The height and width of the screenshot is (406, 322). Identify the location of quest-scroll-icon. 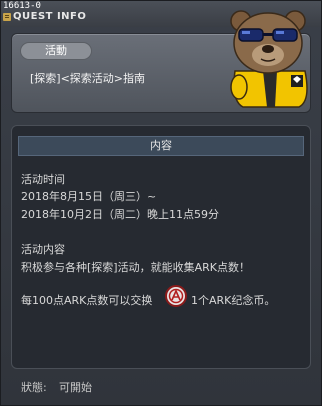
(7, 17).